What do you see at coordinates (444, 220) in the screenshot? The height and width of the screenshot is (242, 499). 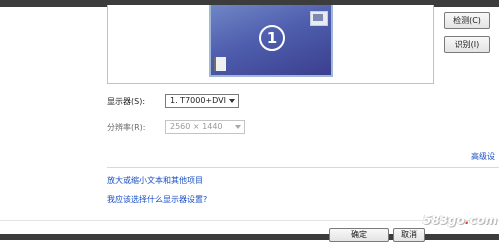 I see `watermark-text: 583go` at bounding box center [444, 220].